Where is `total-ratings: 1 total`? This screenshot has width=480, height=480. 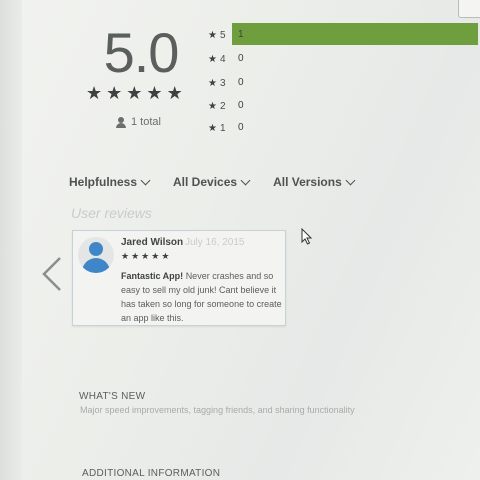
total-ratings: 1 total is located at coordinates (138, 122).